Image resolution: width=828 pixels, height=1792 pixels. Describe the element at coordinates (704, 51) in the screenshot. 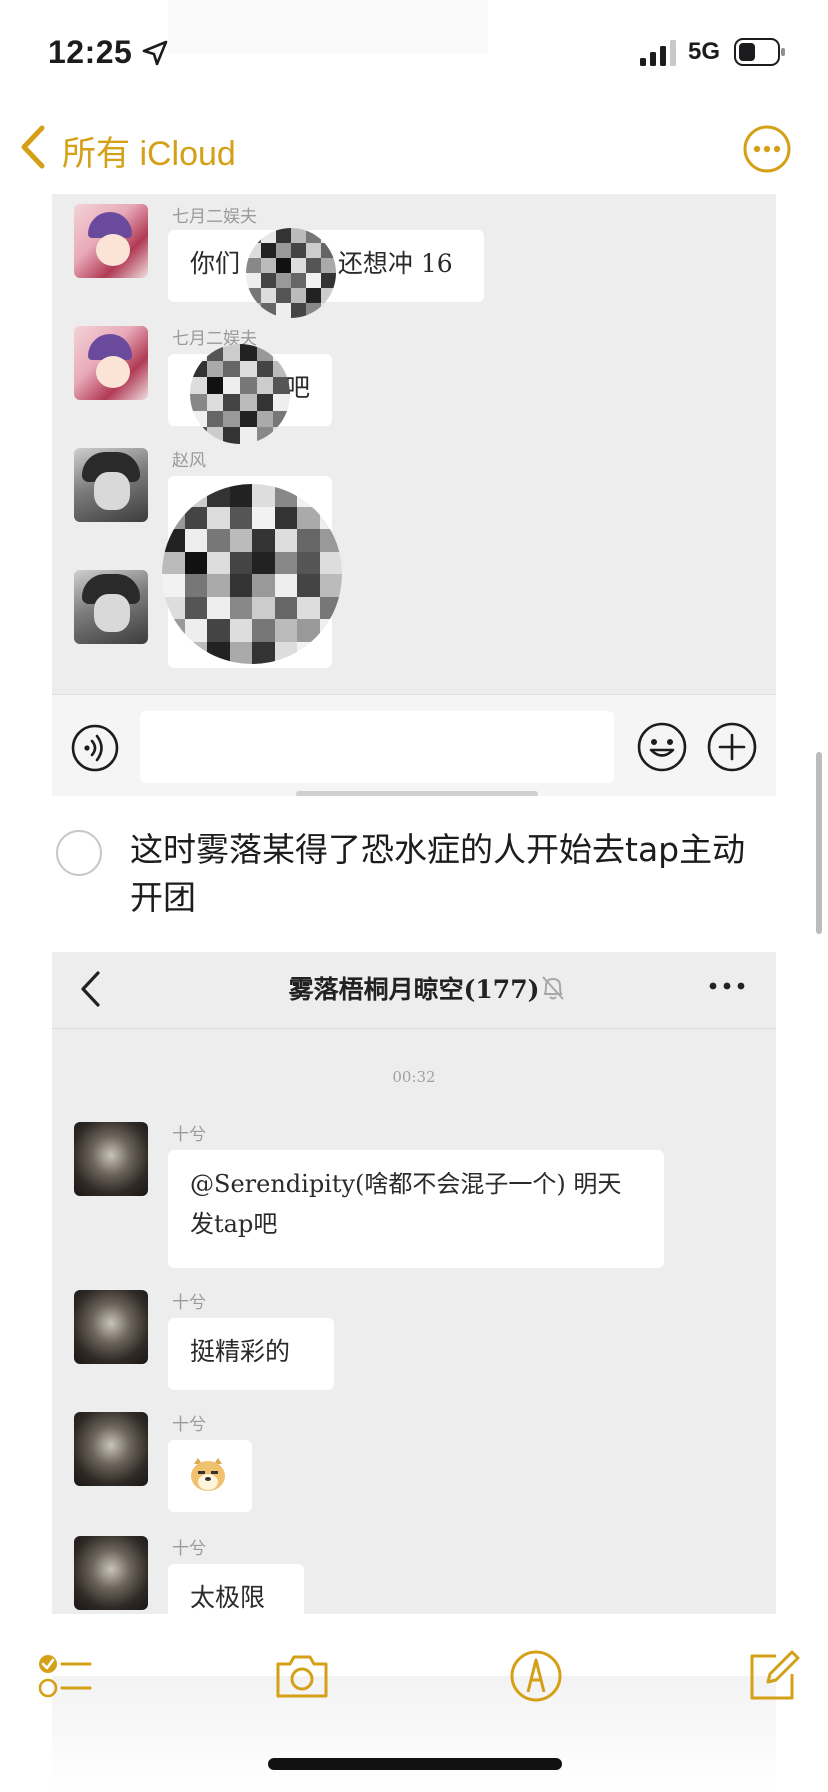

I see `network-type: 5G` at that location.